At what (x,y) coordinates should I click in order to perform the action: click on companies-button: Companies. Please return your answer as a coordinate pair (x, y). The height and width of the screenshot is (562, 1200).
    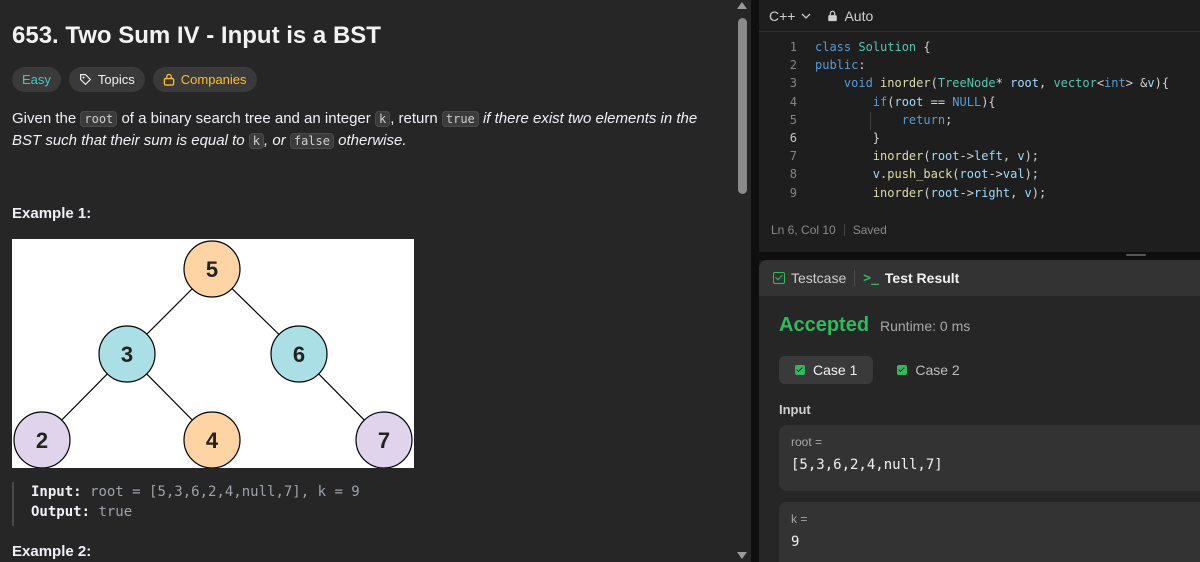
    Looking at the image, I should click on (204, 79).